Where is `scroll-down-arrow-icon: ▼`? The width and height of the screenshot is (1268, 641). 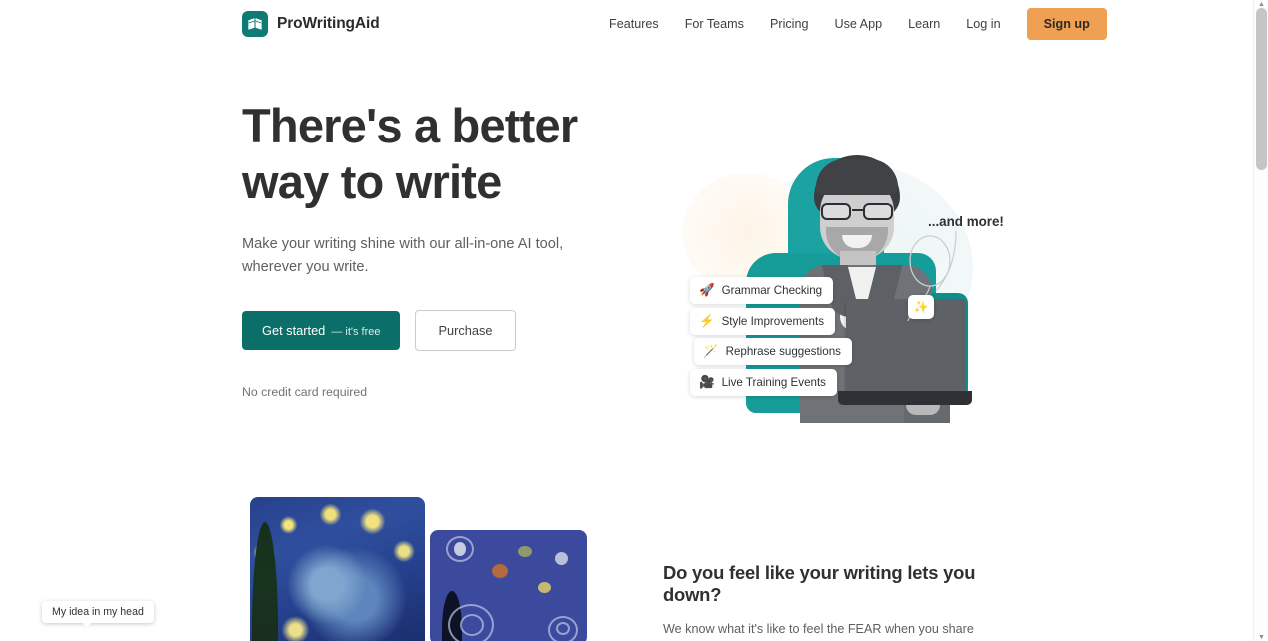
scroll-down-arrow-icon: ▼ is located at coordinates (1261, 637).